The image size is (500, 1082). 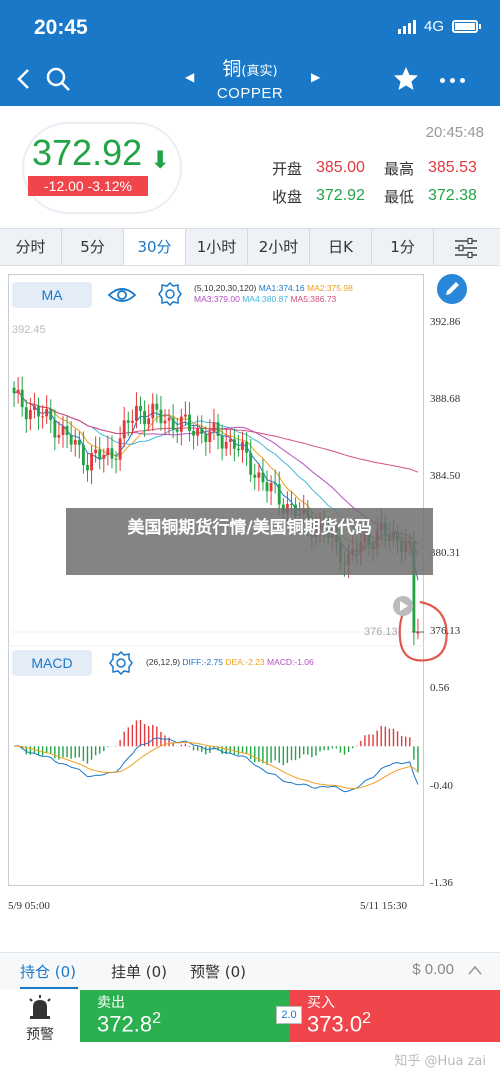 I want to click on buy-label: 买入, so click(x=321, y=1003).